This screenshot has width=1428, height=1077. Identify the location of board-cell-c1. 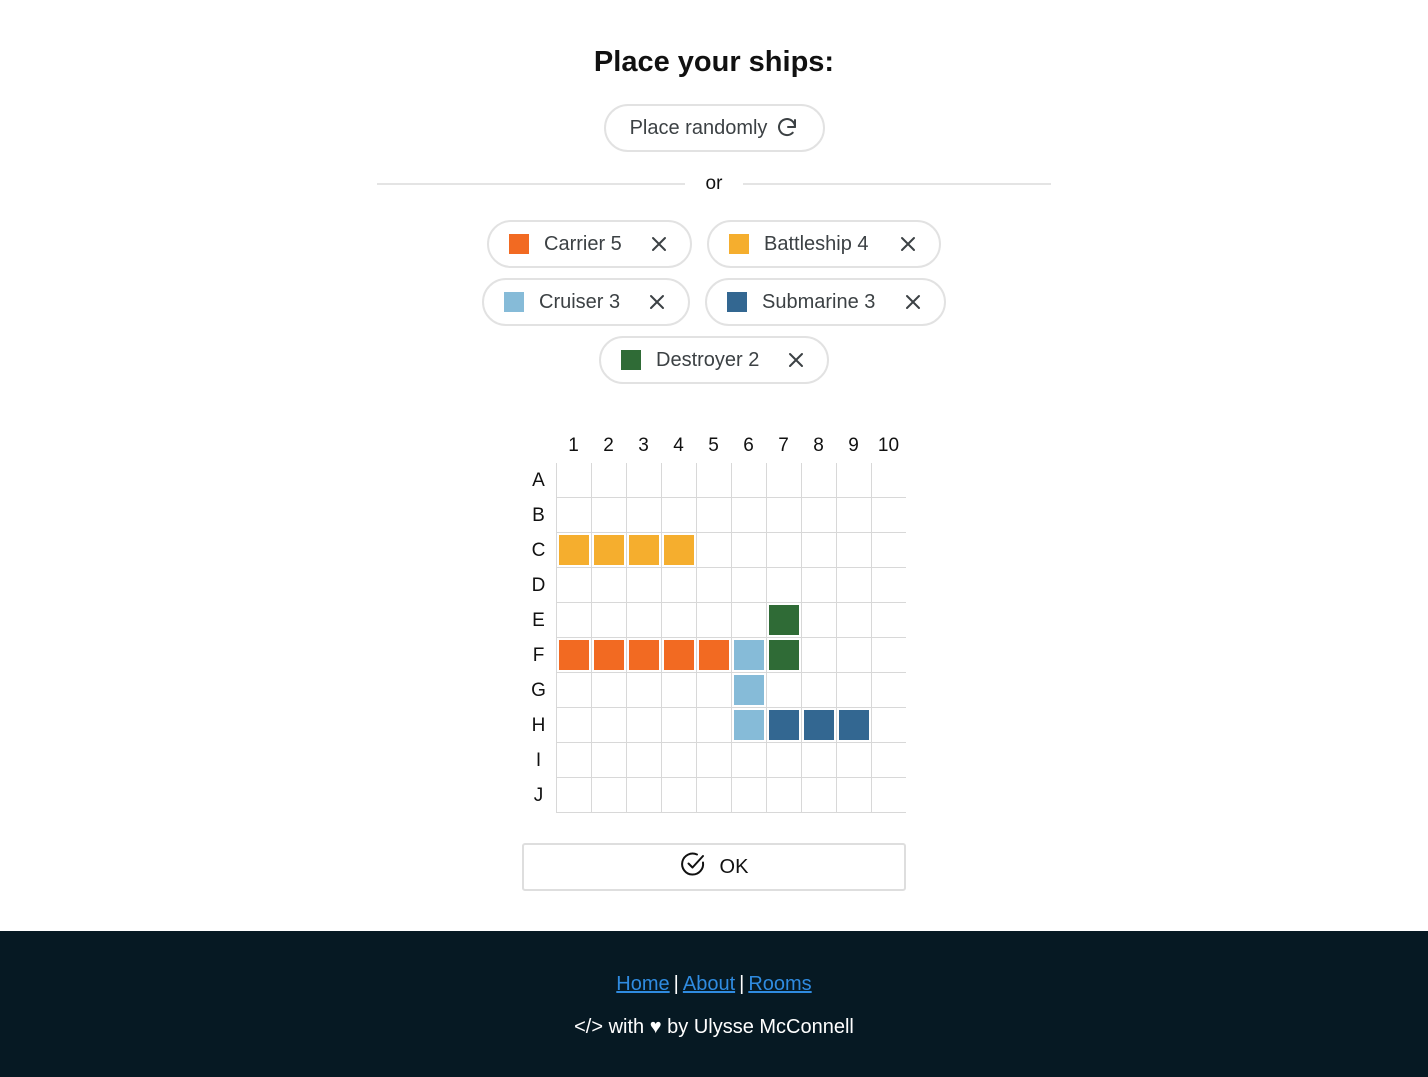
(573, 550).